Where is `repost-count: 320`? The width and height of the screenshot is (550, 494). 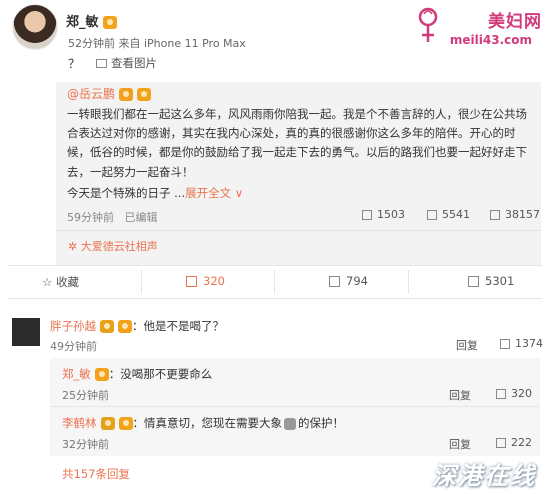 repost-count: 320 is located at coordinates (214, 281).